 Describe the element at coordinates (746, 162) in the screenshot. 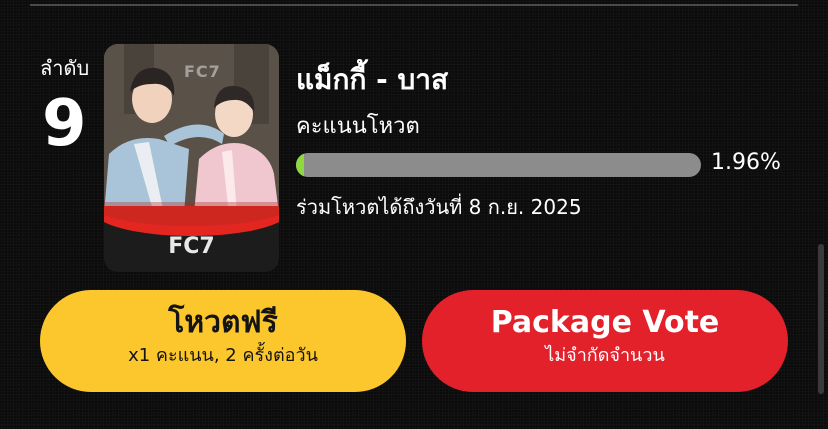

I see `vote-percentage: 1.96%` at that location.